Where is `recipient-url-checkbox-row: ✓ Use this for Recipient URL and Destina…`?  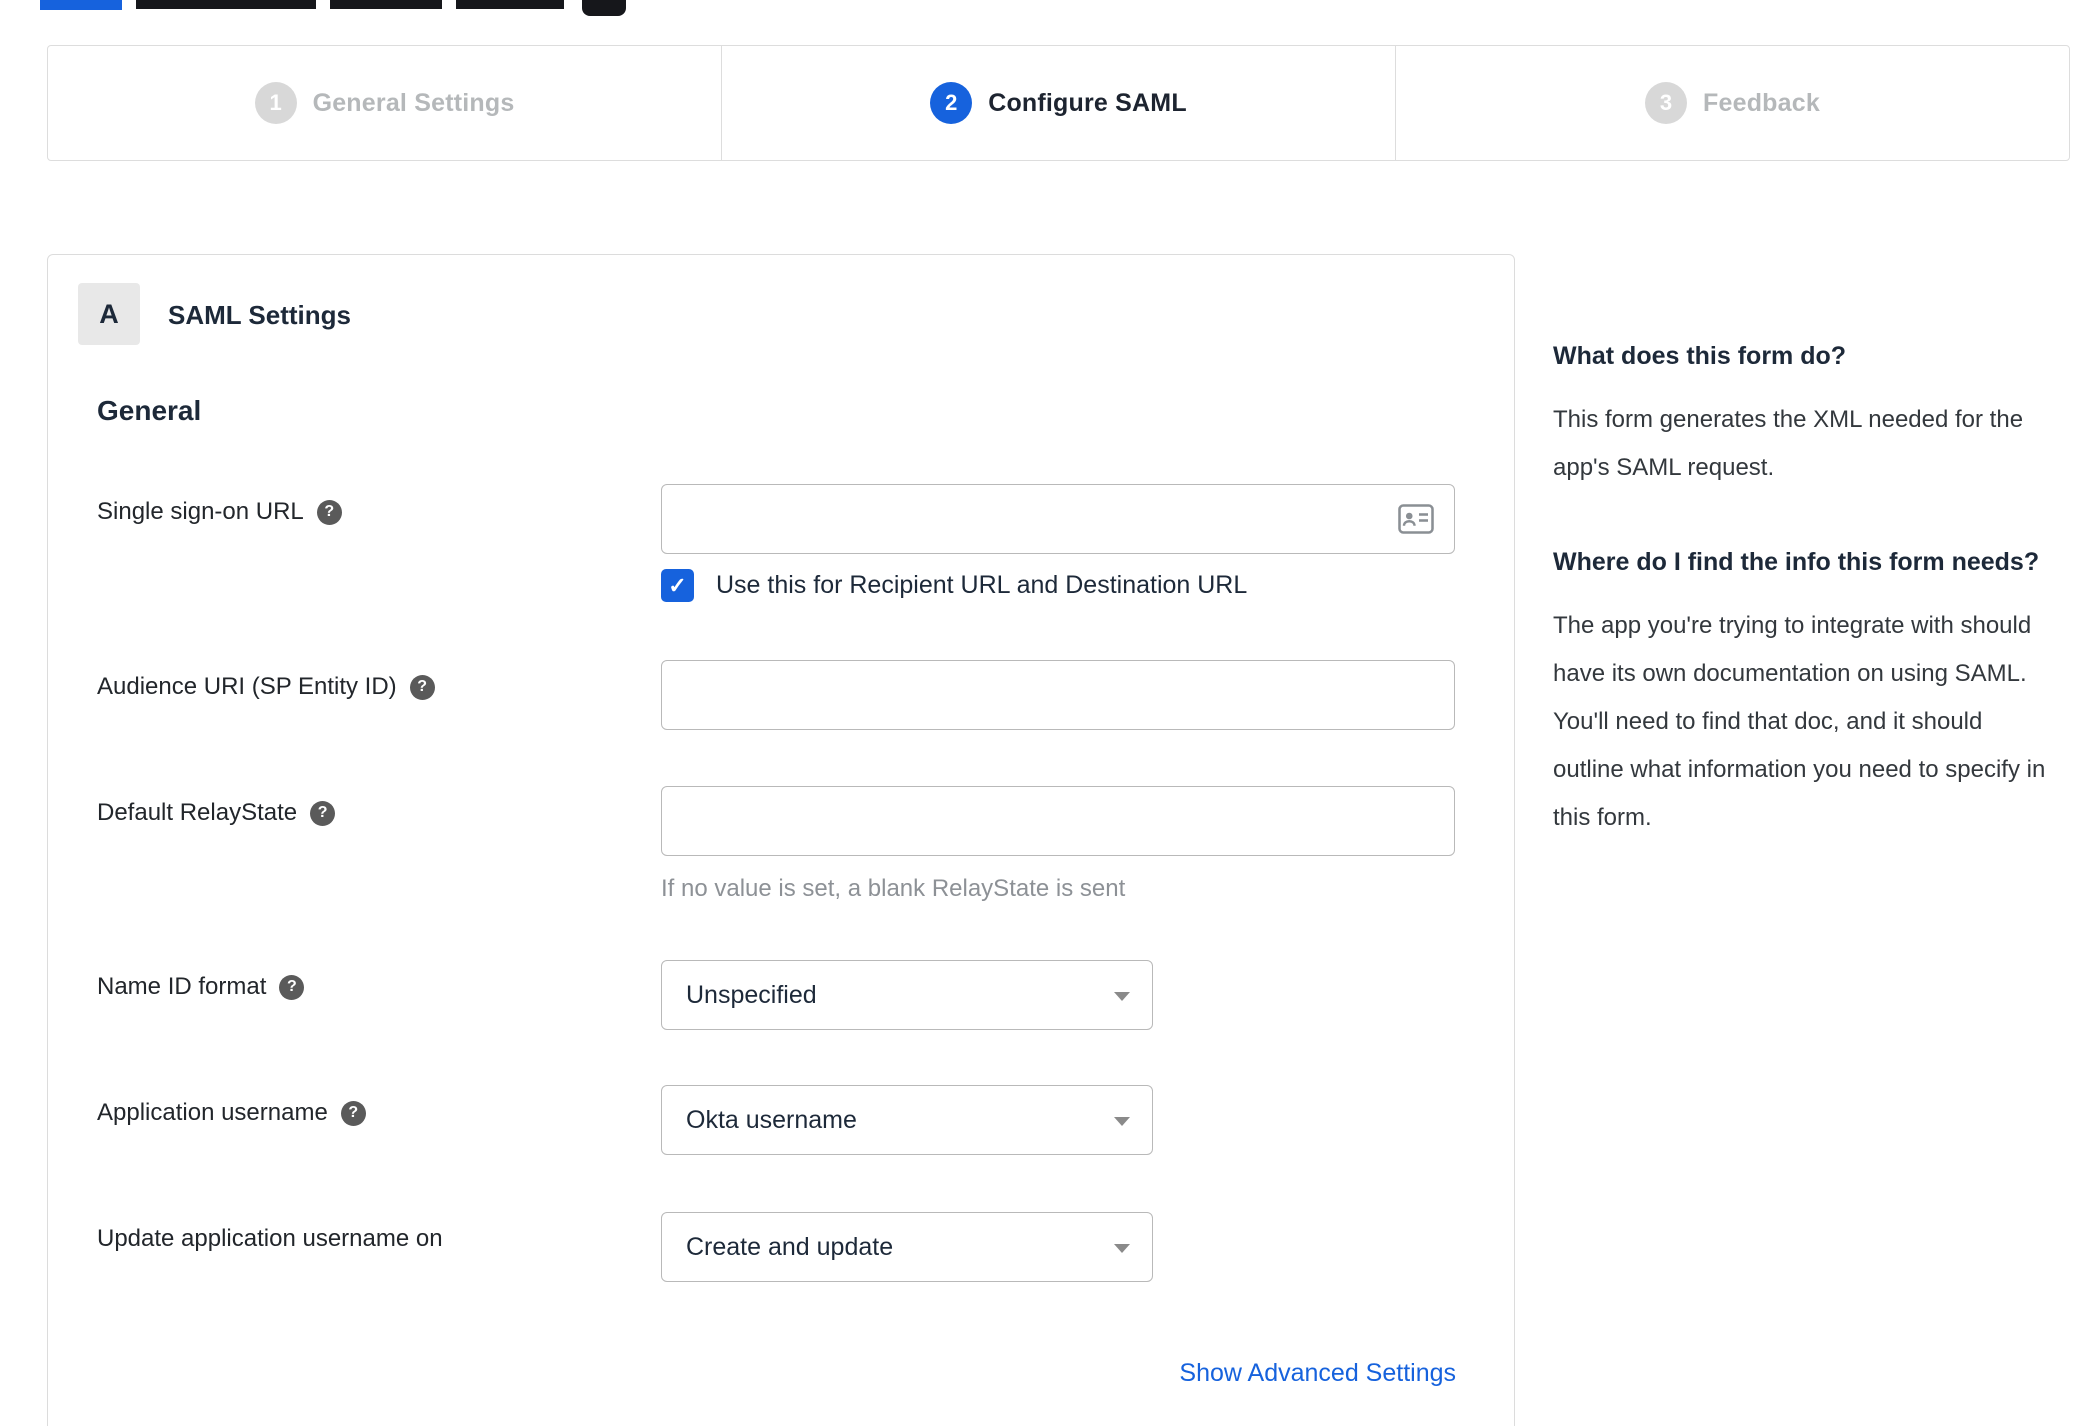 recipient-url-checkbox-row: ✓ Use this for Recipient URL and Destina… is located at coordinates (954, 585).